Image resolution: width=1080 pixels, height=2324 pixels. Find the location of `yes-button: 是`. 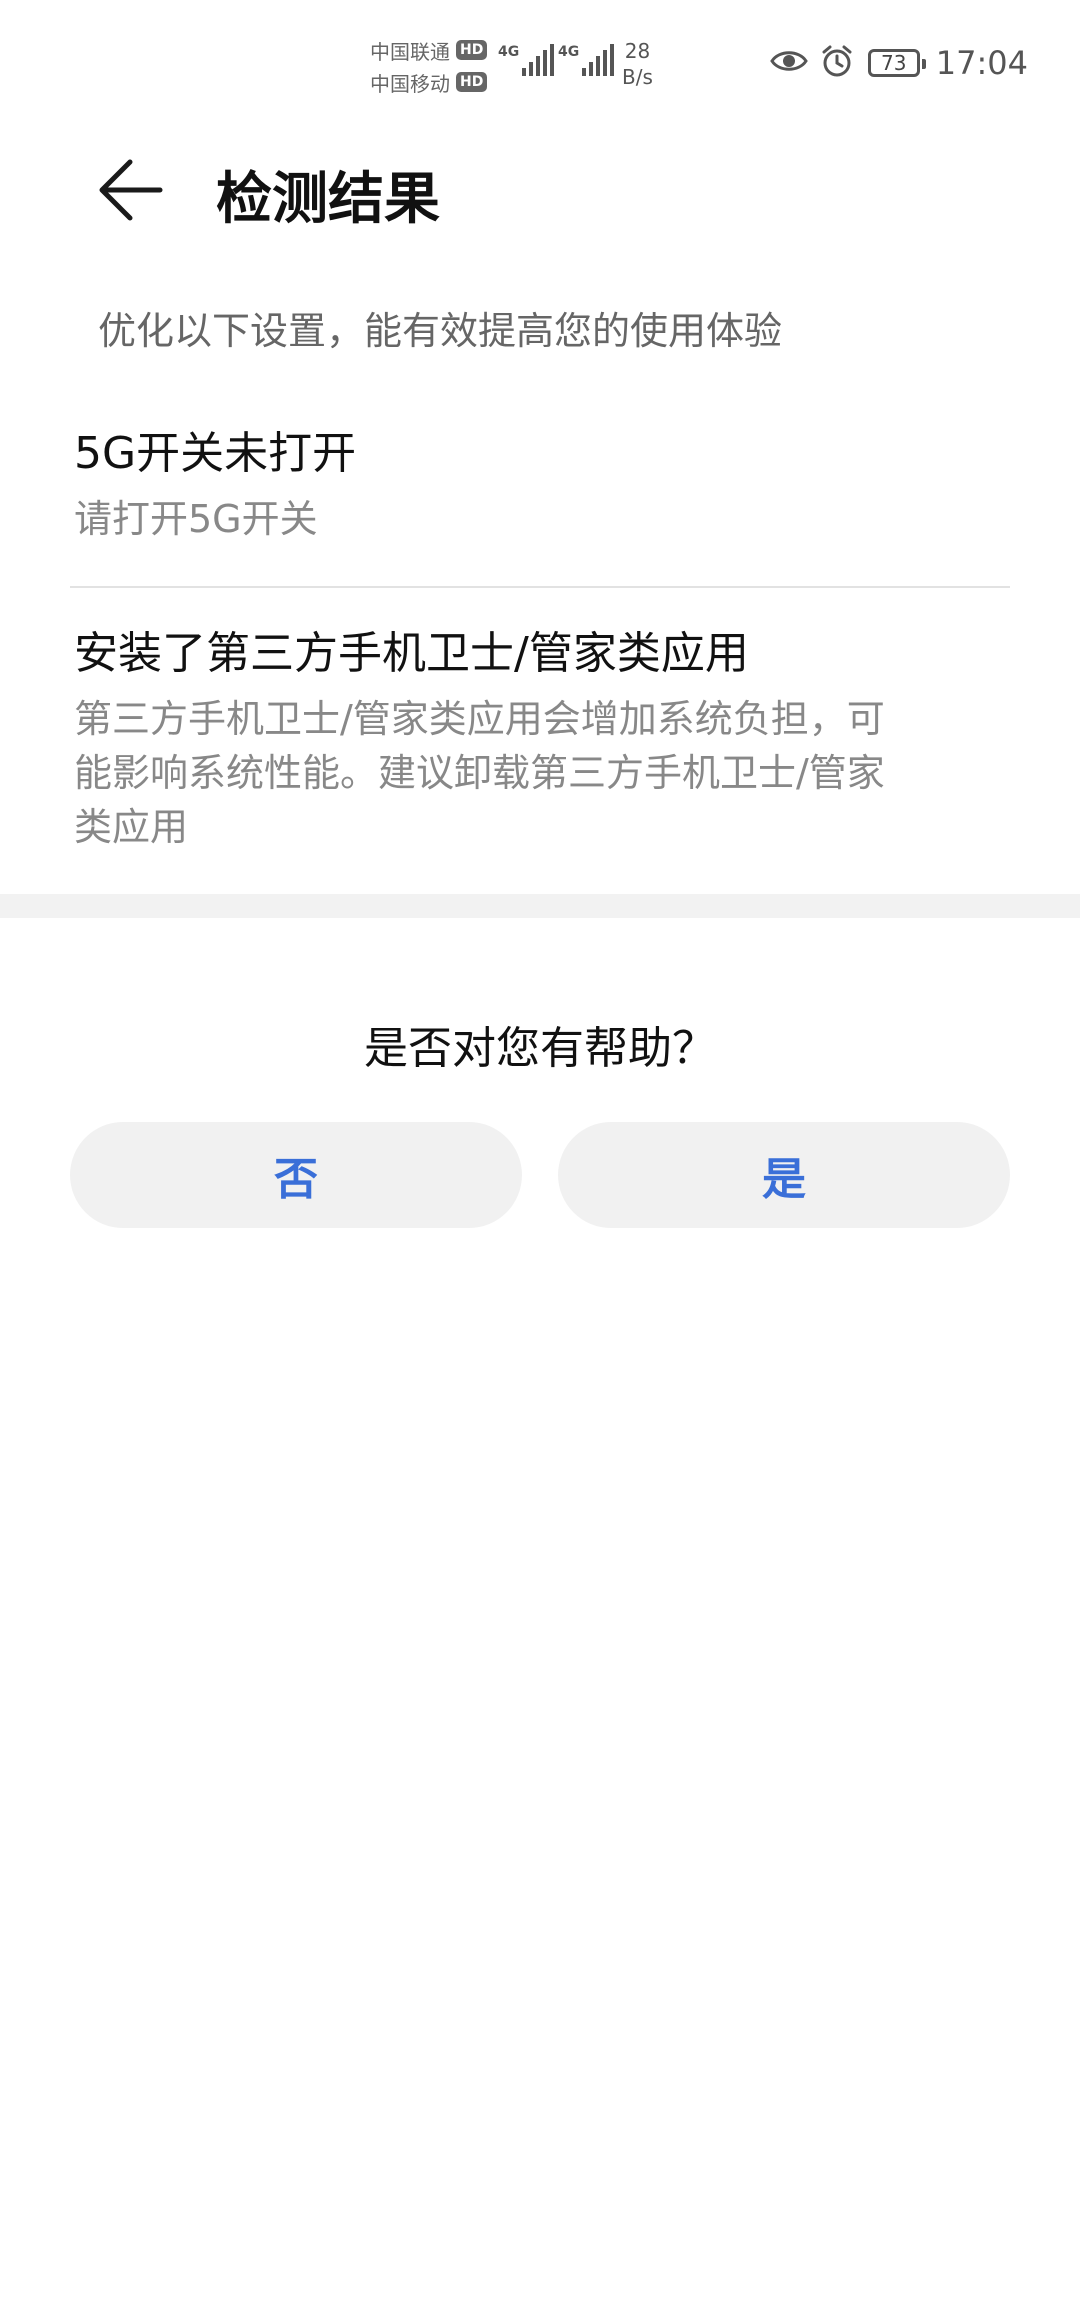

yes-button: 是 is located at coordinates (784, 1175).